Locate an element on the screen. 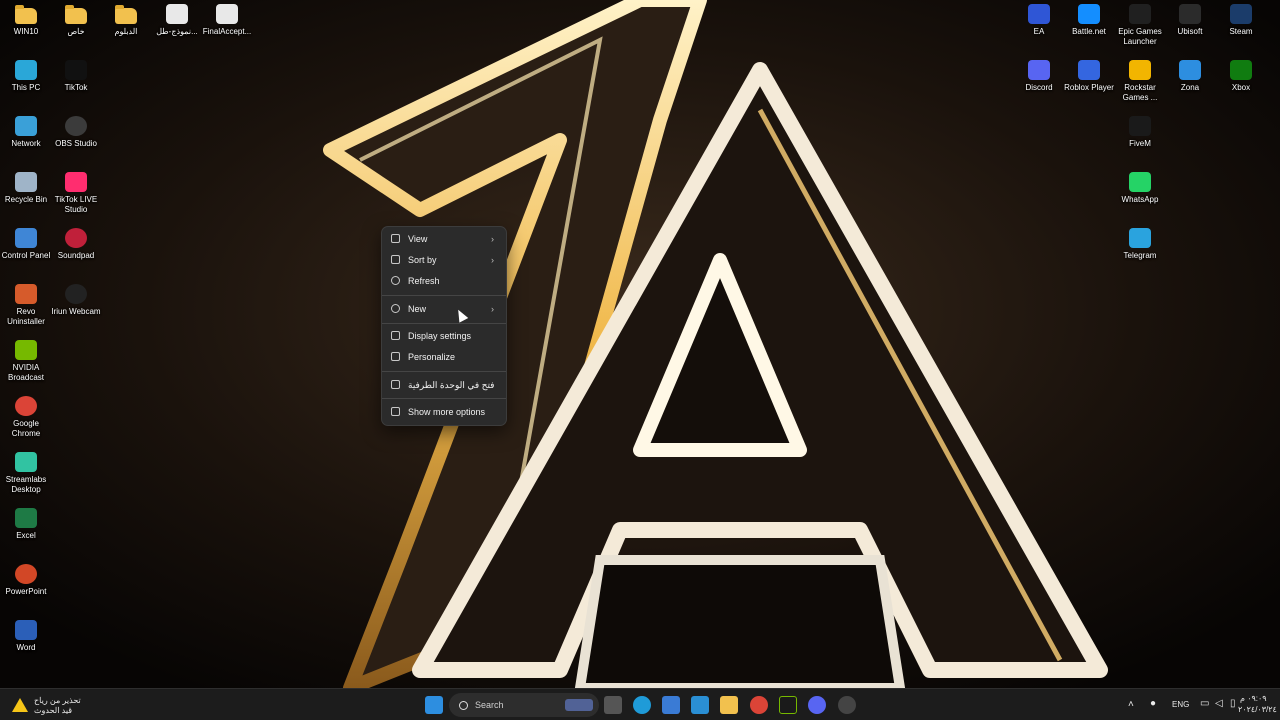  chrome-icon is located at coordinates (759, 705).